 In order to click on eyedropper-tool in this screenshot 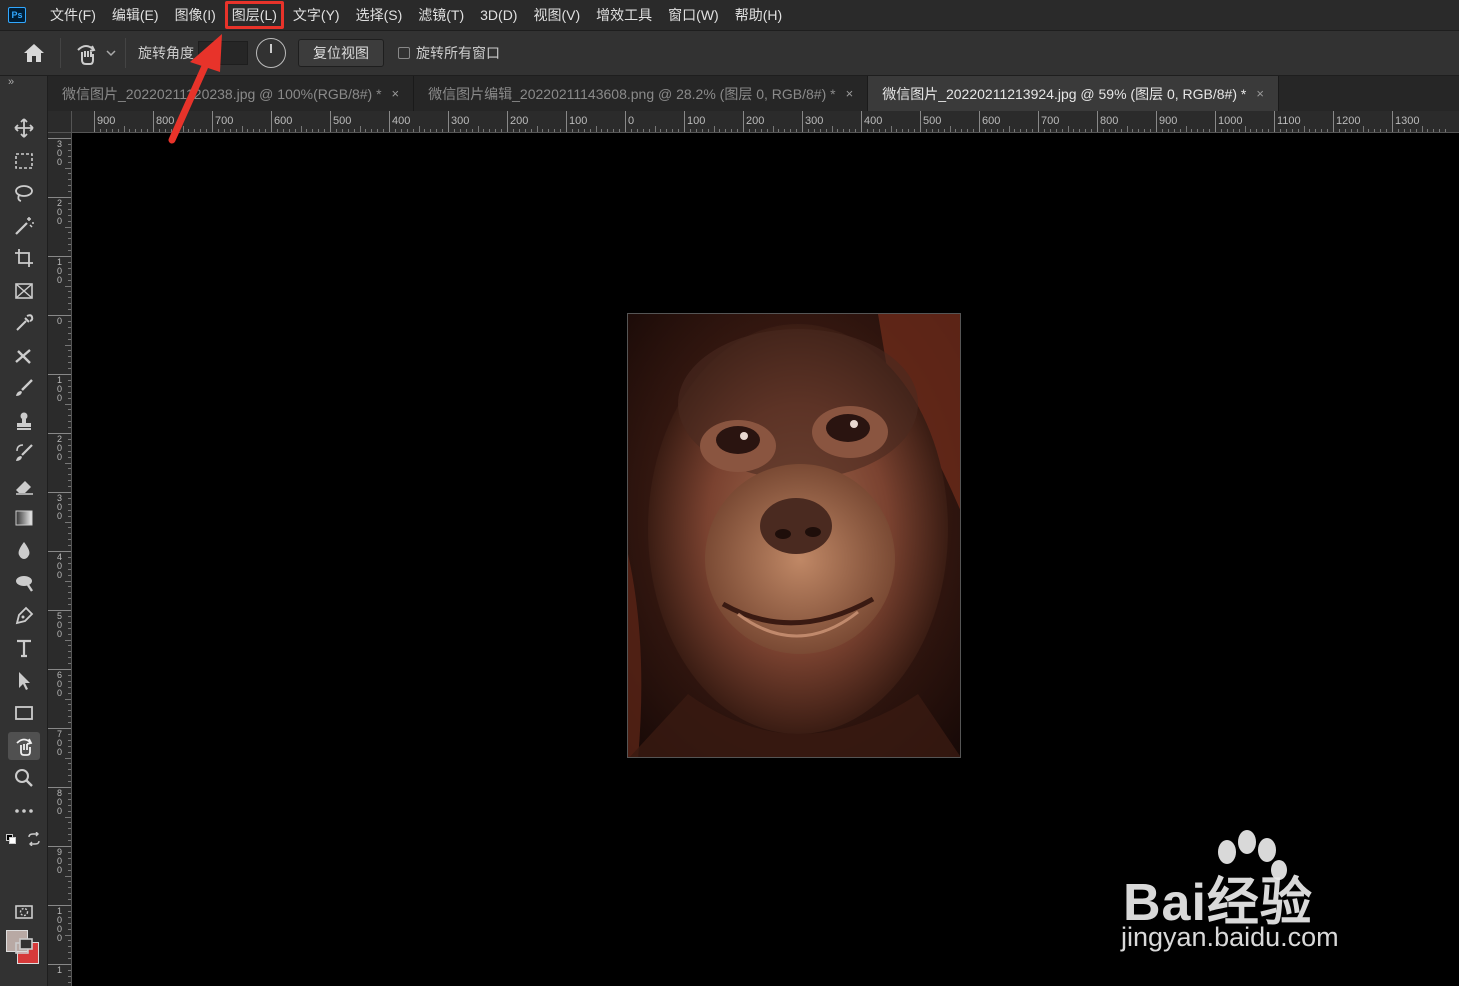, I will do `click(24, 323)`.